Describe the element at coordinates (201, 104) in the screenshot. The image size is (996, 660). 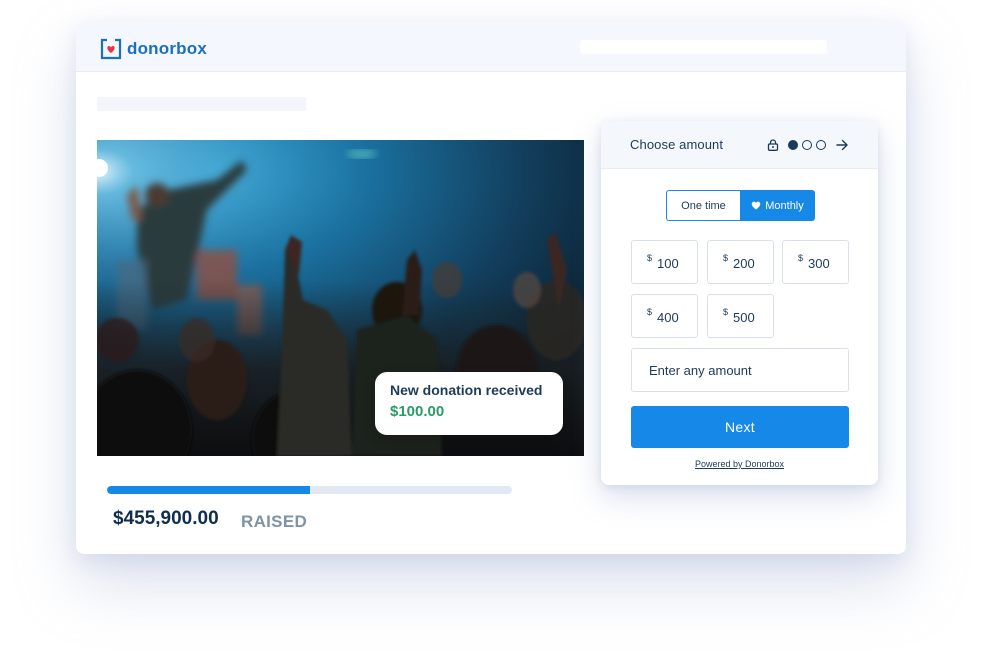
I see `campaign-title-placeholder` at that location.